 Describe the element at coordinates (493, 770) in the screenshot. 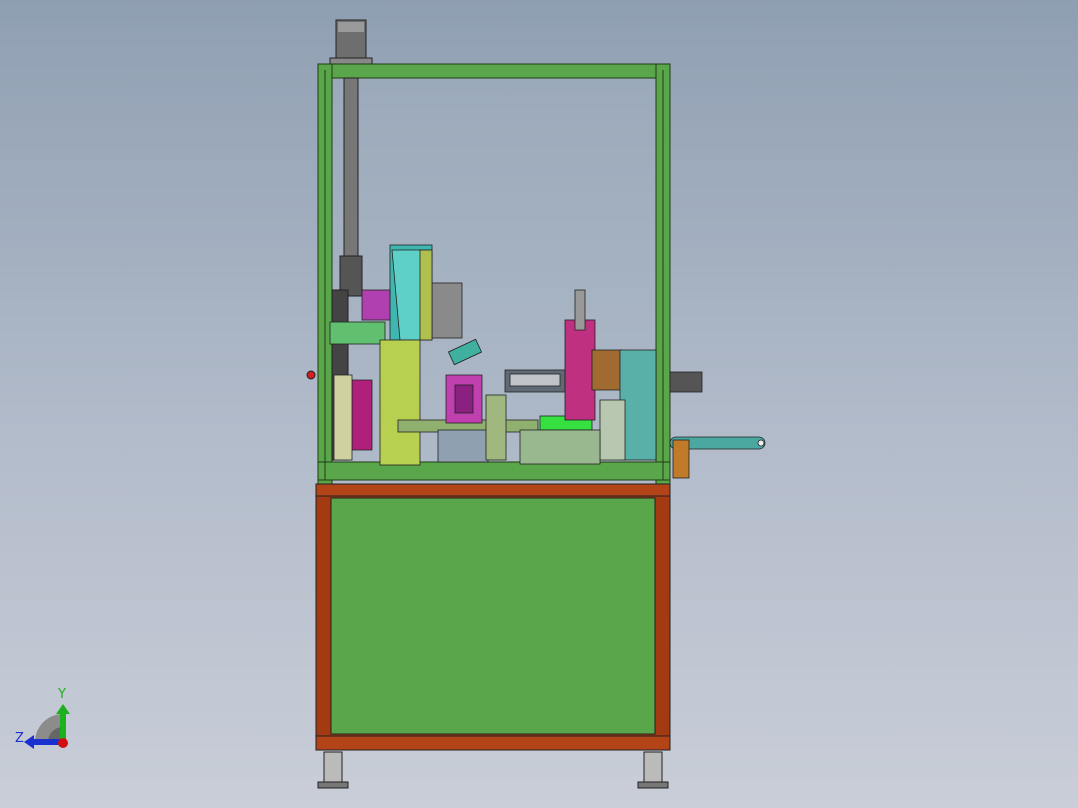

I see `leveling-feet` at that location.